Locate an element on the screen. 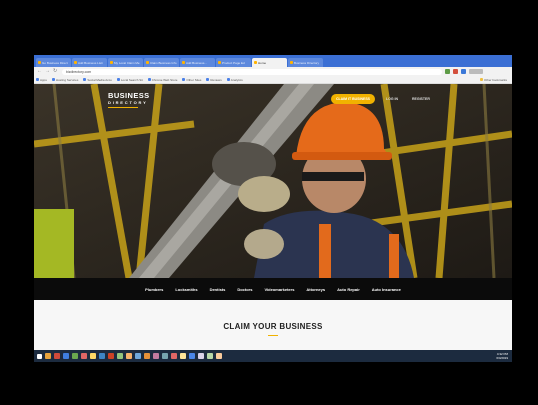 This screenshot has height=405, width=538. bookmark-label: Other Sites is located at coordinates (194, 79).